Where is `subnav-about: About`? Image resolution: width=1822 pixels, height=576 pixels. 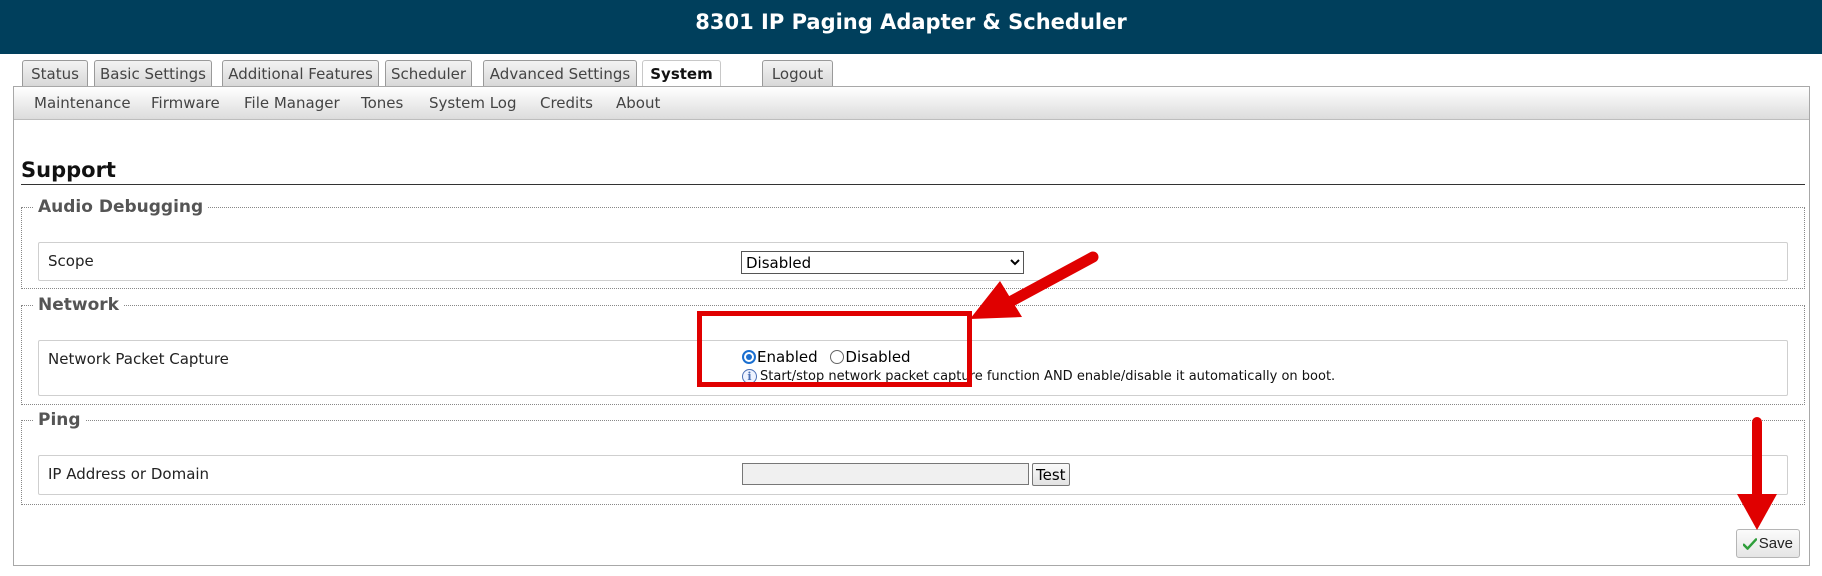 subnav-about: About is located at coordinates (638, 103).